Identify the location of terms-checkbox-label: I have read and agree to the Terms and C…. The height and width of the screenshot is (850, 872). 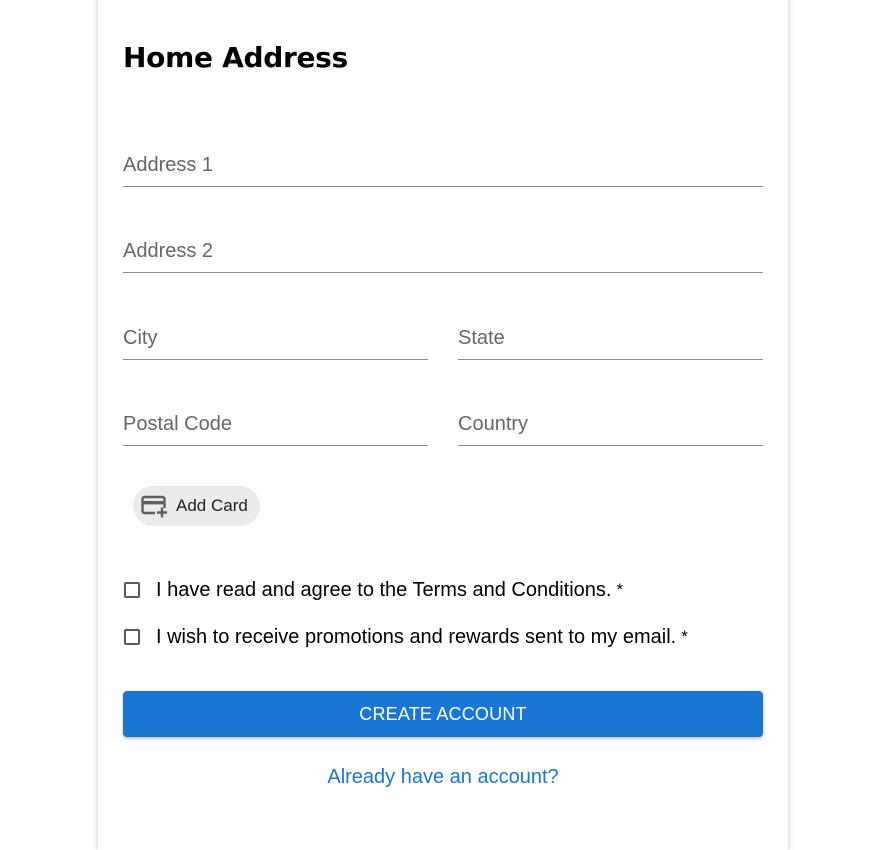
(384, 590).